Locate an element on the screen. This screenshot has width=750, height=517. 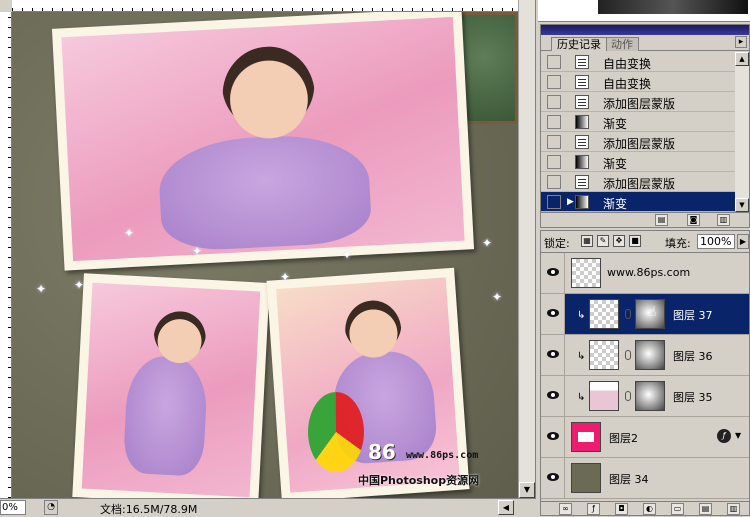
expand-effects-arrow-icon: ▼ is located at coordinates (738, 435).